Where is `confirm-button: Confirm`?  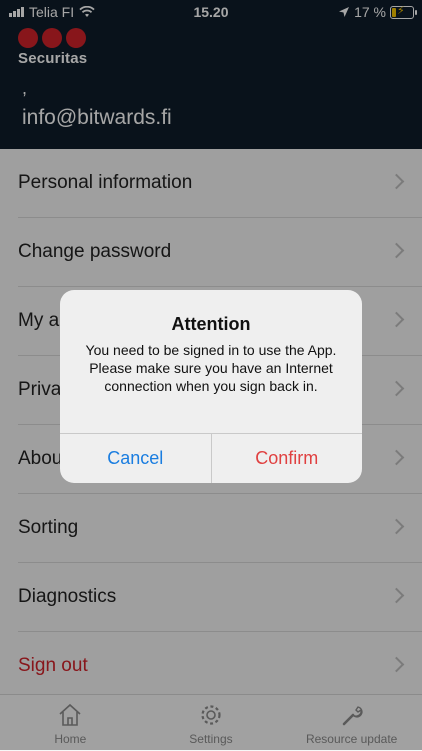 confirm-button: Confirm is located at coordinates (287, 458).